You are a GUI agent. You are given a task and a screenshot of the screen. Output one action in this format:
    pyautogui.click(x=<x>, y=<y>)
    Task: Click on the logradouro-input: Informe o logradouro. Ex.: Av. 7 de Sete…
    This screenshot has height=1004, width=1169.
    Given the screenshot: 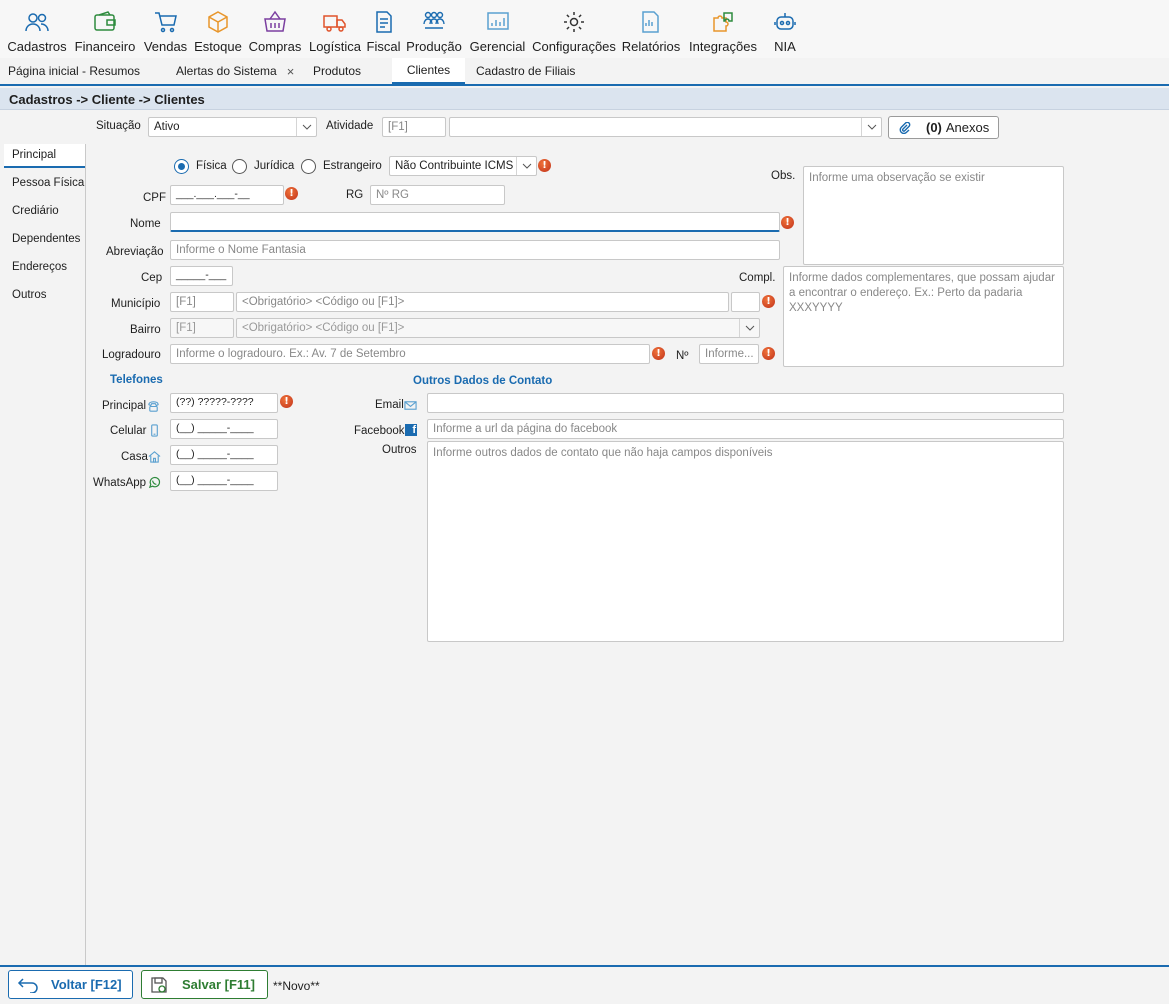 What is the action you would take?
    pyautogui.click(x=410, y=354)
    